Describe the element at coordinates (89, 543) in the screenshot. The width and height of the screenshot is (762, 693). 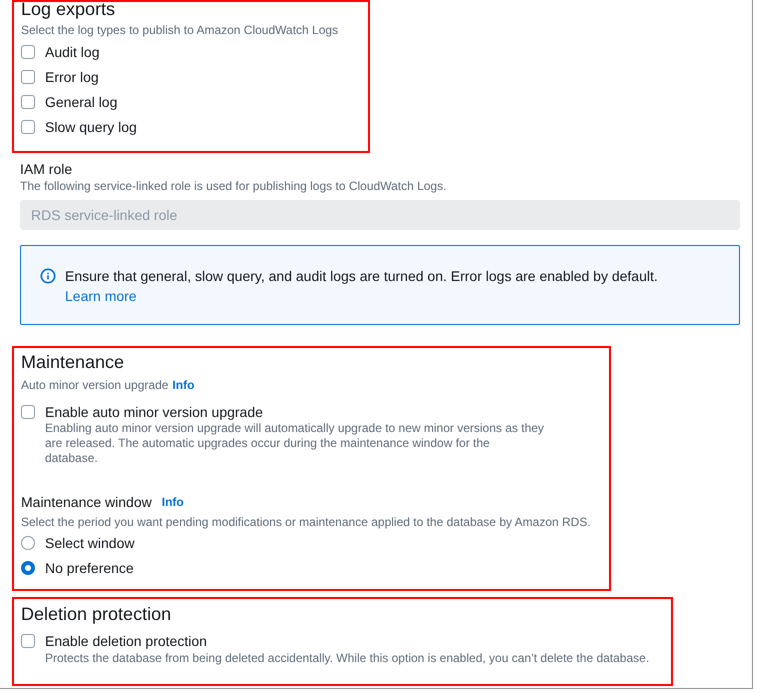
I see `radio-label: Select window` at that location.